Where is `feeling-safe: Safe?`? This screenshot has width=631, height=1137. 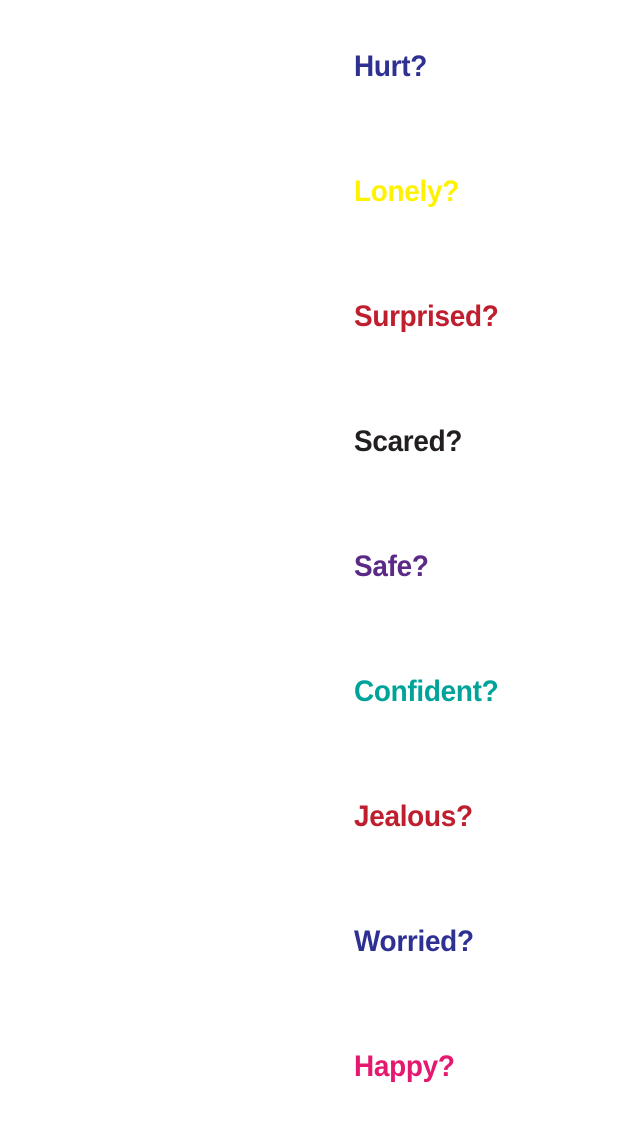 feeling-safe: Safe? is located at coordinates (391, 566).